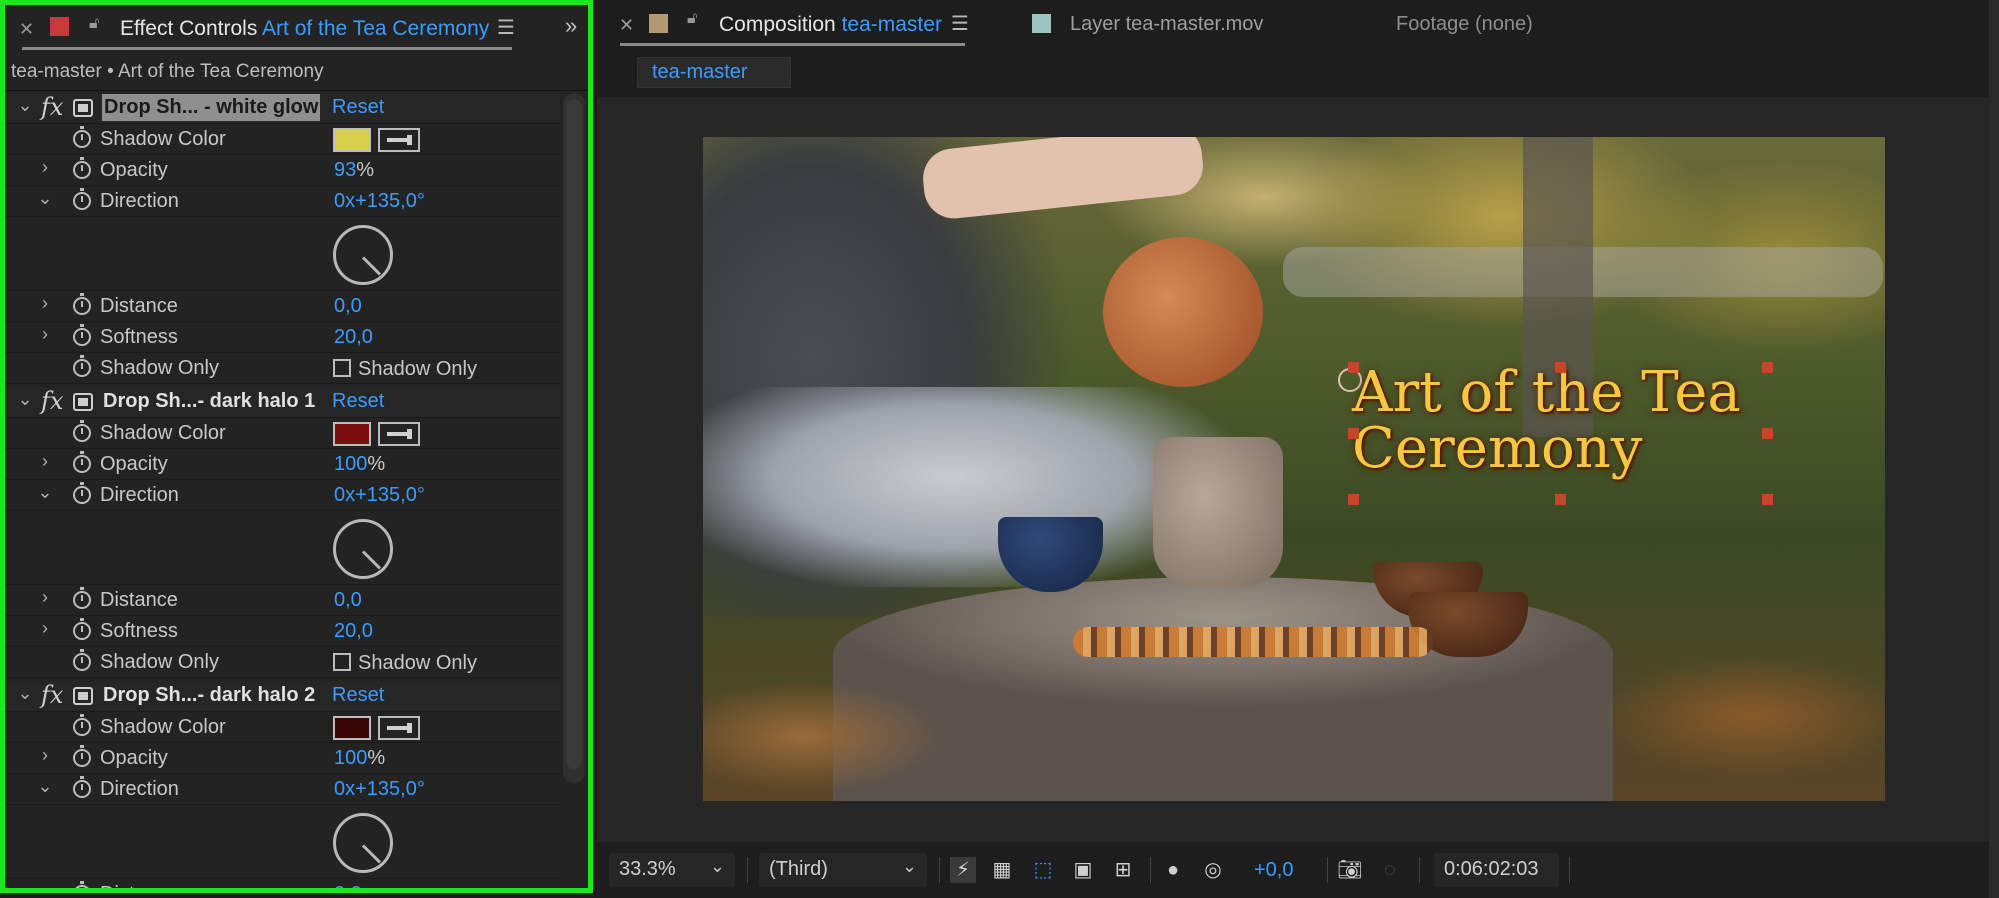  What do you see at coordinates (209, 401) in the screenshot?
I see `effect-name: Drop Sh...- dark halo 1` at bounding box center [209, 401].